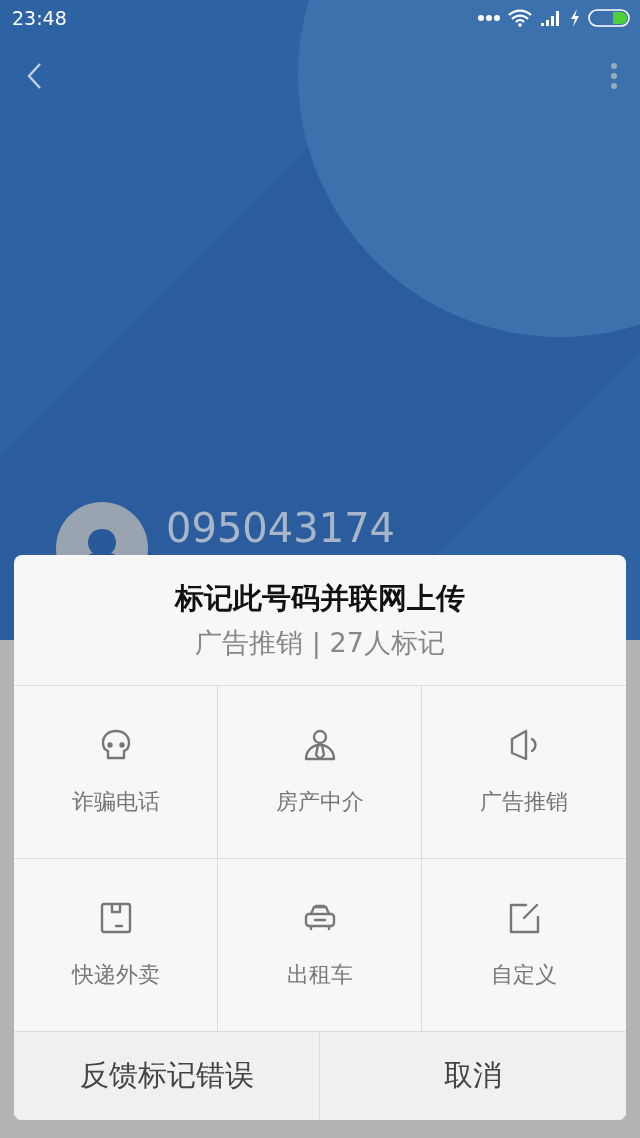 Image resolution: width=640 pixels, height=1138 pixels. I want to click on more-icon, so click(614, 76).